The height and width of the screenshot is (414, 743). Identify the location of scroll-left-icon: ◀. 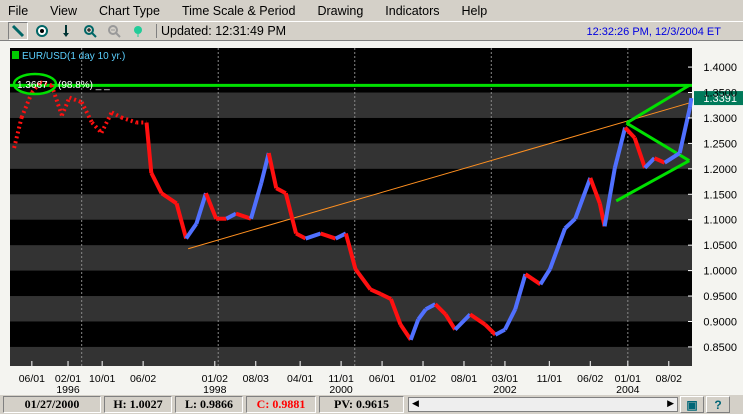
(415, 403).